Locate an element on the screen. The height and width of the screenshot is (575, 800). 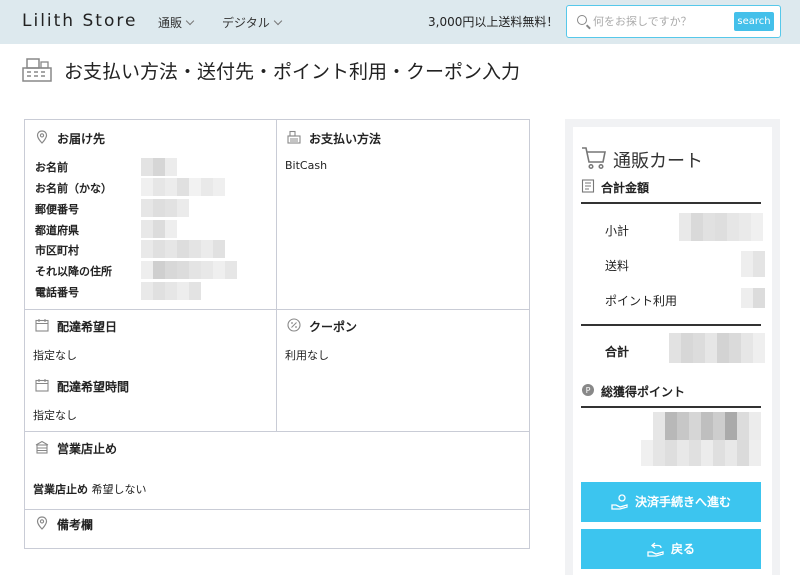
svg-text: P is located at coordinates (588, 390).